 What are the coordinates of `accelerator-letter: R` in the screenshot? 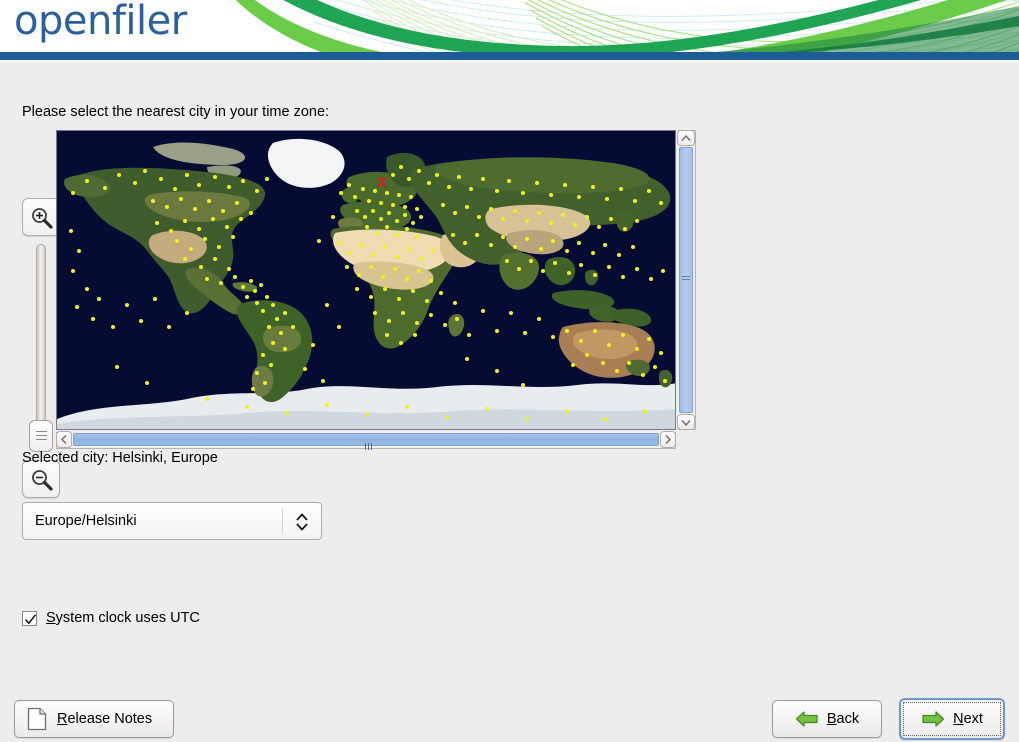 It's located at (62, 719).